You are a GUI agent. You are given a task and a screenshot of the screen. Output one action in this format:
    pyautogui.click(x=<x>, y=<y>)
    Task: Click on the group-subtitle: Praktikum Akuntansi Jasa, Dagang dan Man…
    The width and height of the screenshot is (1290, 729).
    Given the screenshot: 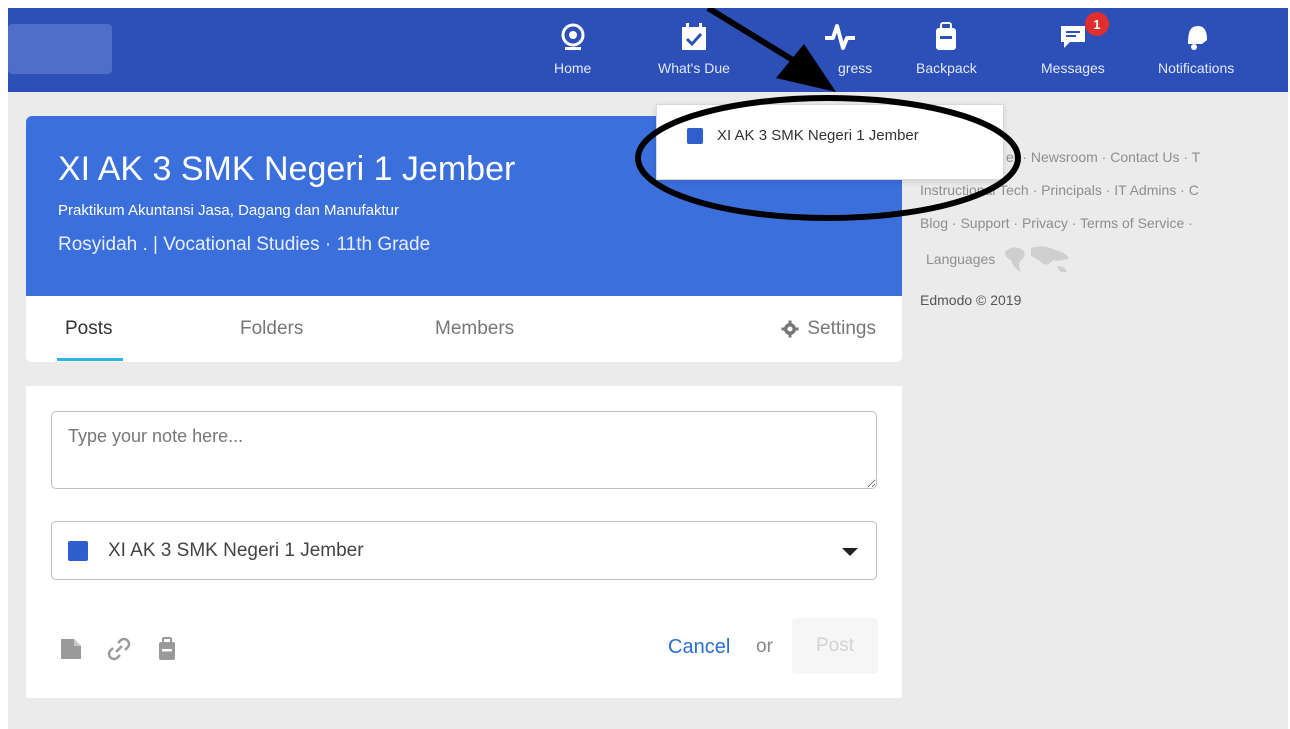 What is the action you would take?
    pyautogui.click(x=229, y=210)
    